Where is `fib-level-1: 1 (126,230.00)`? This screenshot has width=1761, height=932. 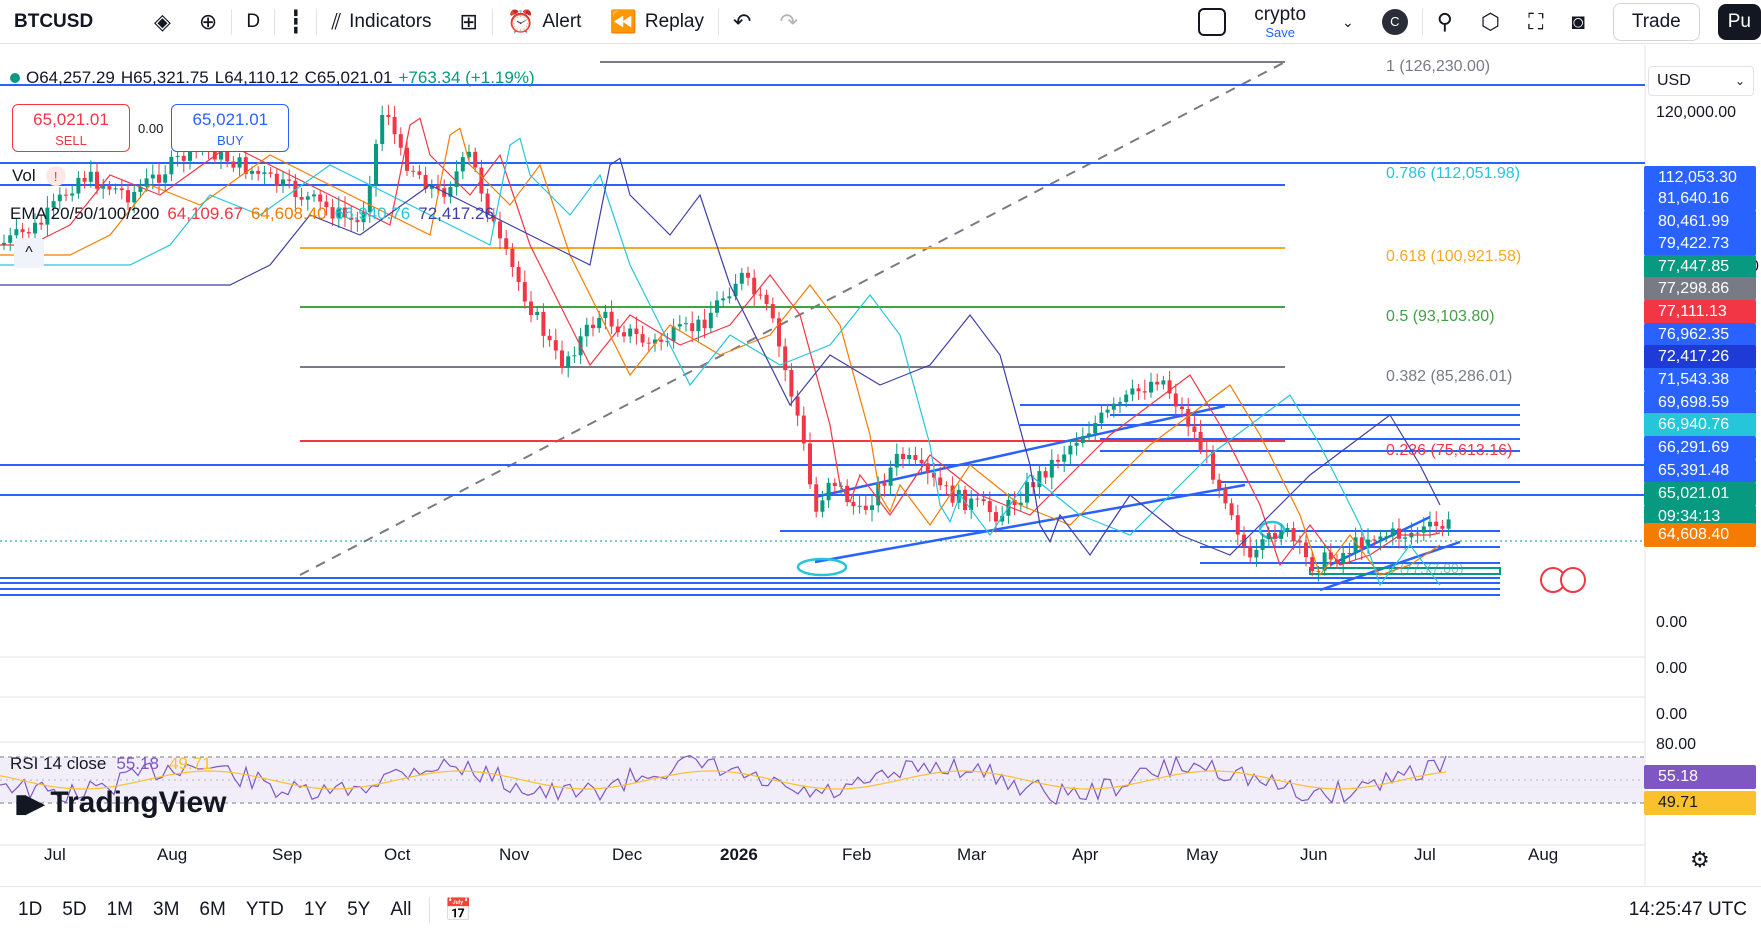
fib-level-1: 1 (126,230.00) is located at coordinates (1438, 66).